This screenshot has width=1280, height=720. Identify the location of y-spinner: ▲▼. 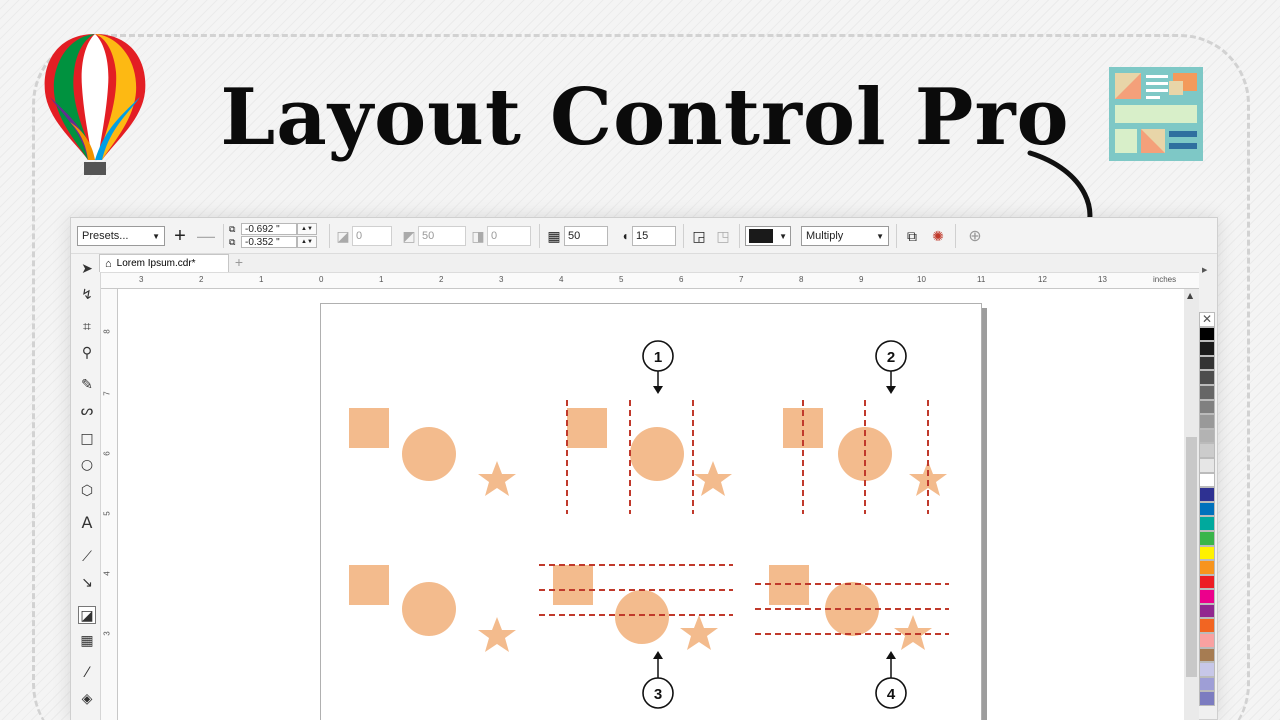
(307, 242).